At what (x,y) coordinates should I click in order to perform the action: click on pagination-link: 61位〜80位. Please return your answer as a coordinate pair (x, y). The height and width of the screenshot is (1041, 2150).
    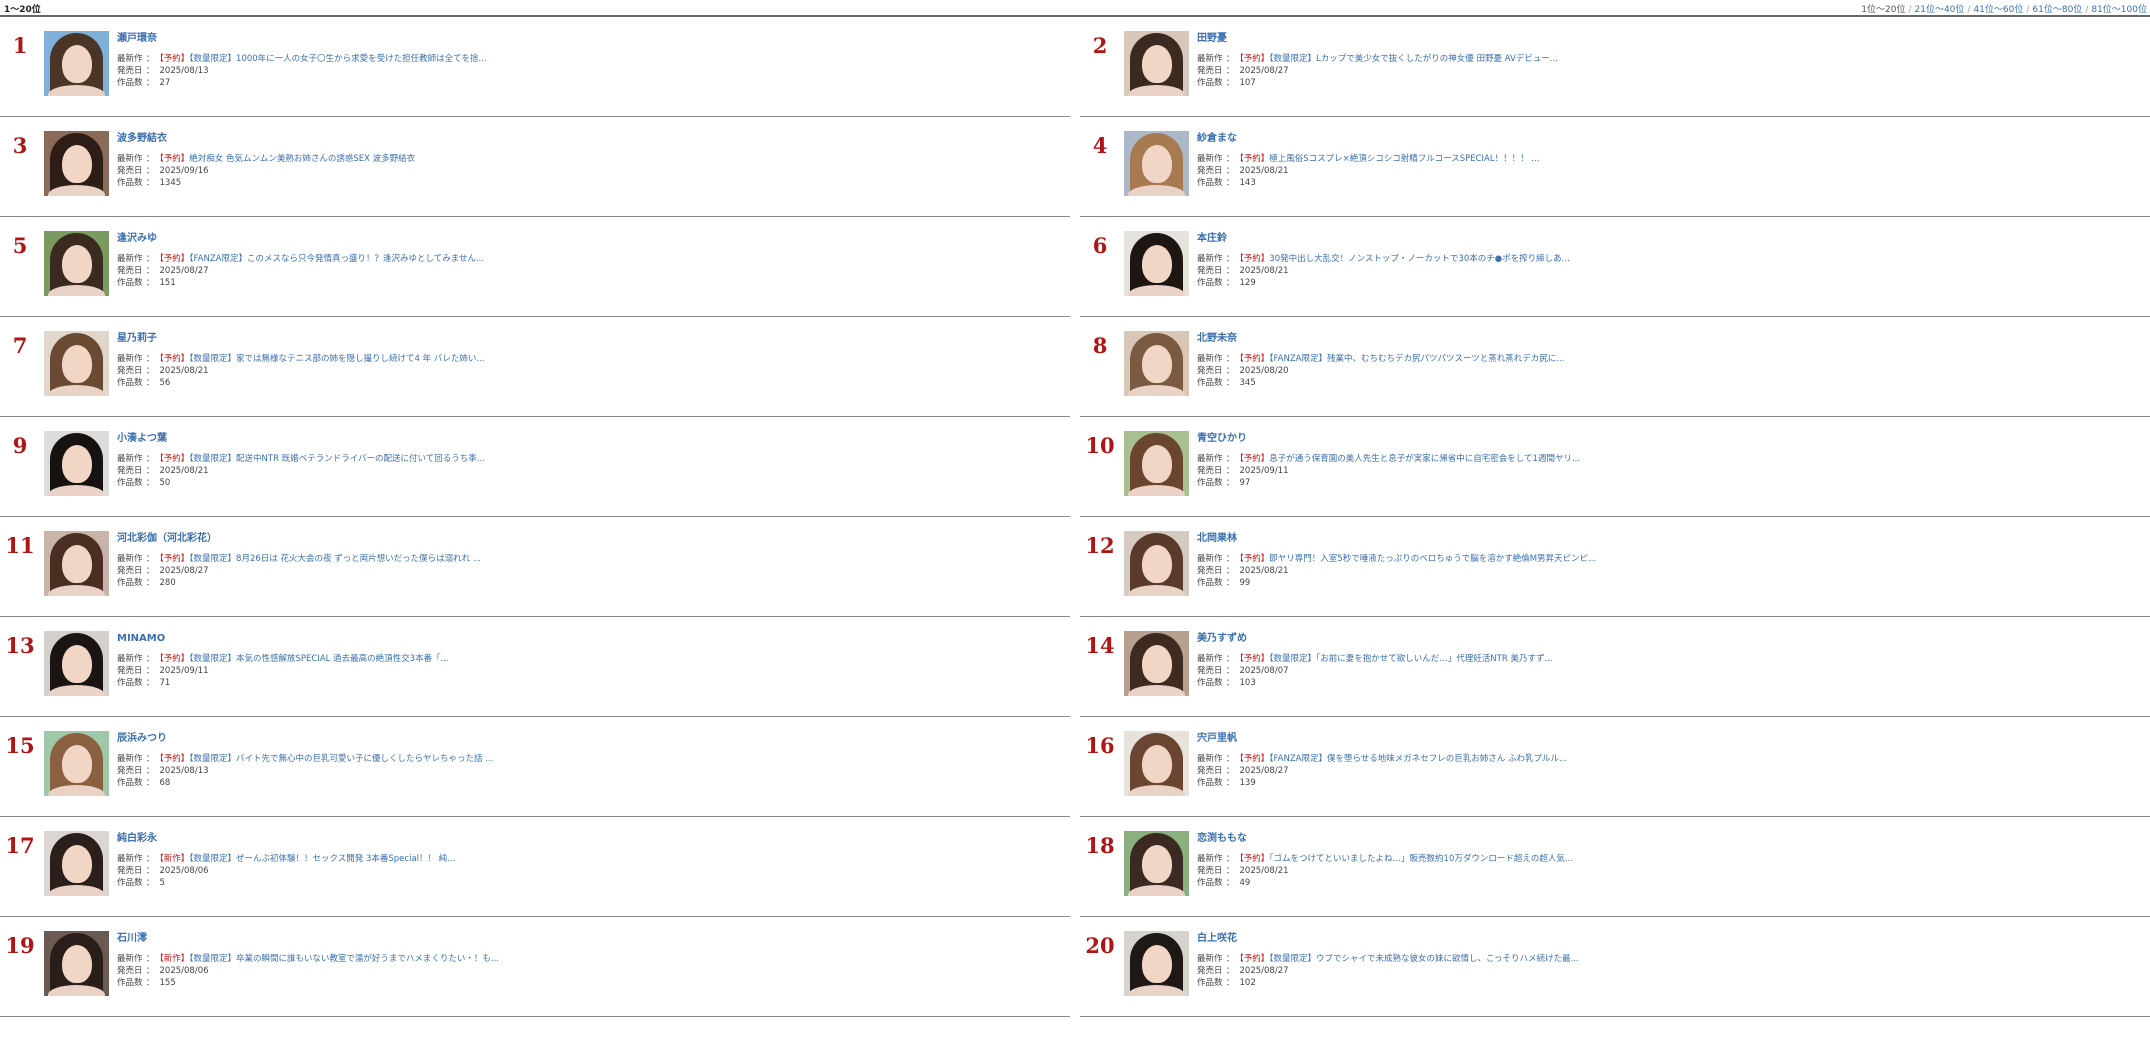
    Looking at the image, I should click on (2057, 10).